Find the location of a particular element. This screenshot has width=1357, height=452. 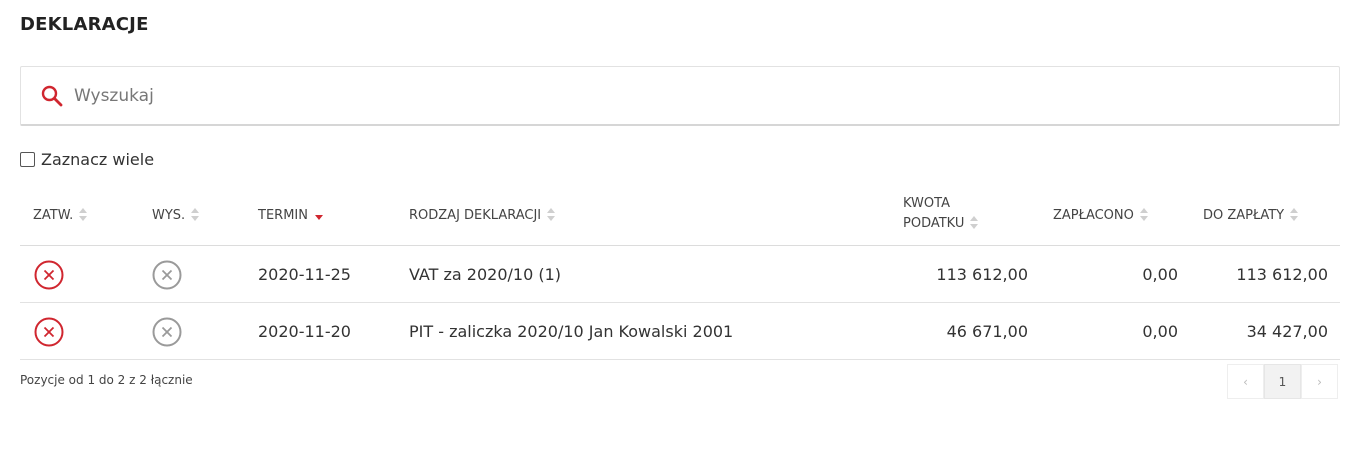

column-header-kwota: KWOTA PODATKU is located at coordinates (941, 214).